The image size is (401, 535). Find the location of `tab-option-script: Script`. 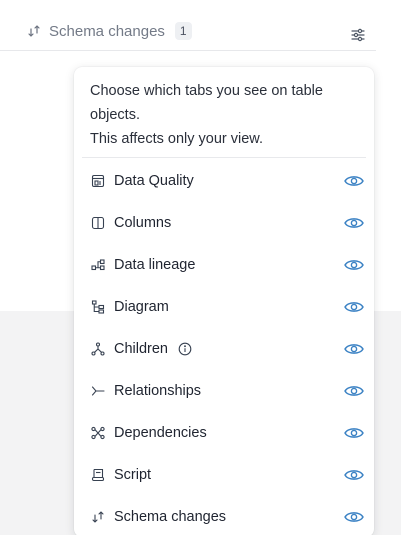

tab-option-script: Script is located at coordinates (224, 475).